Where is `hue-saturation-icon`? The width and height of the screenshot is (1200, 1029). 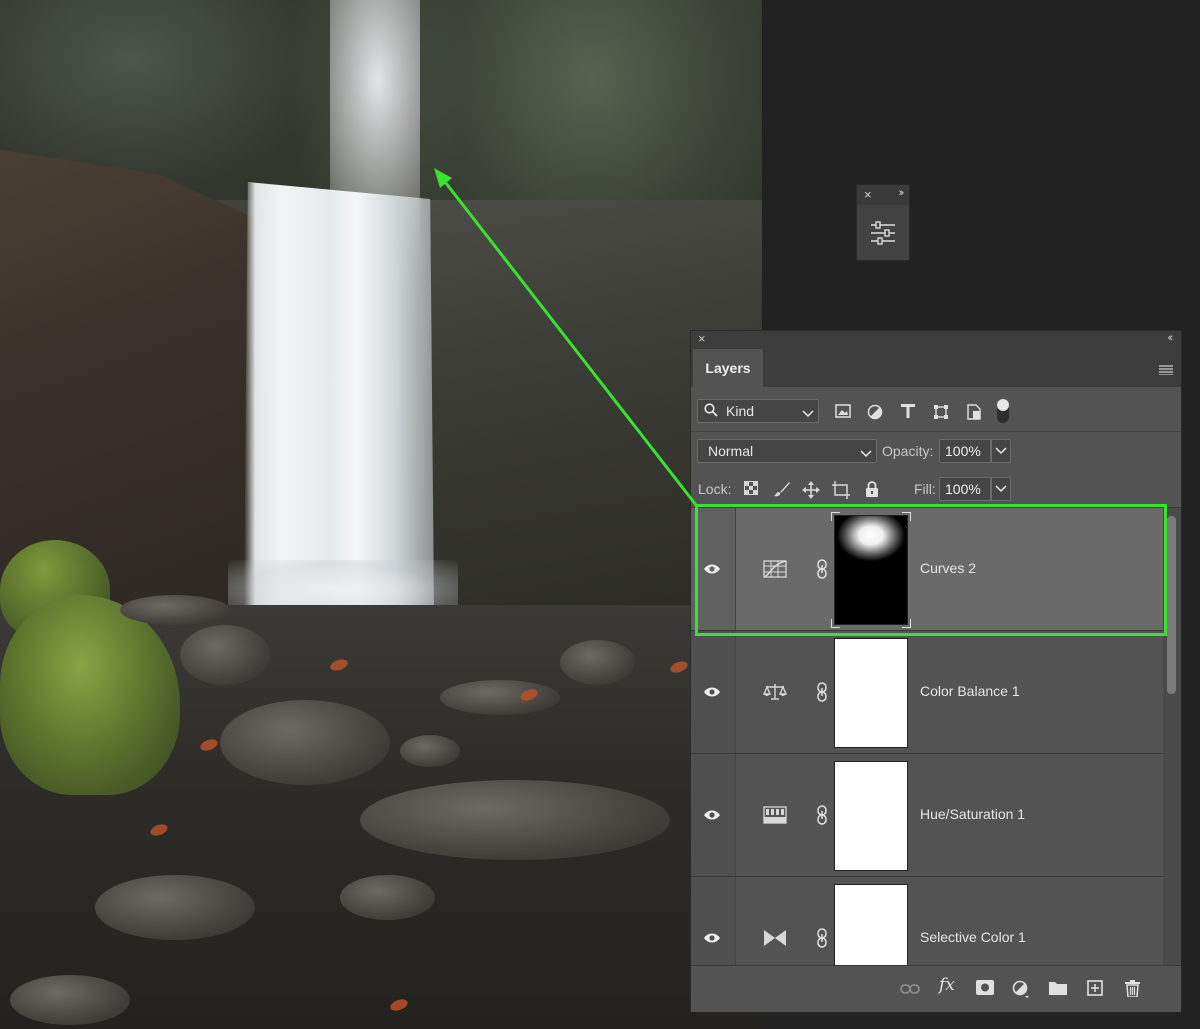 hue-saturation-icon is located at coordinates (775, 816).